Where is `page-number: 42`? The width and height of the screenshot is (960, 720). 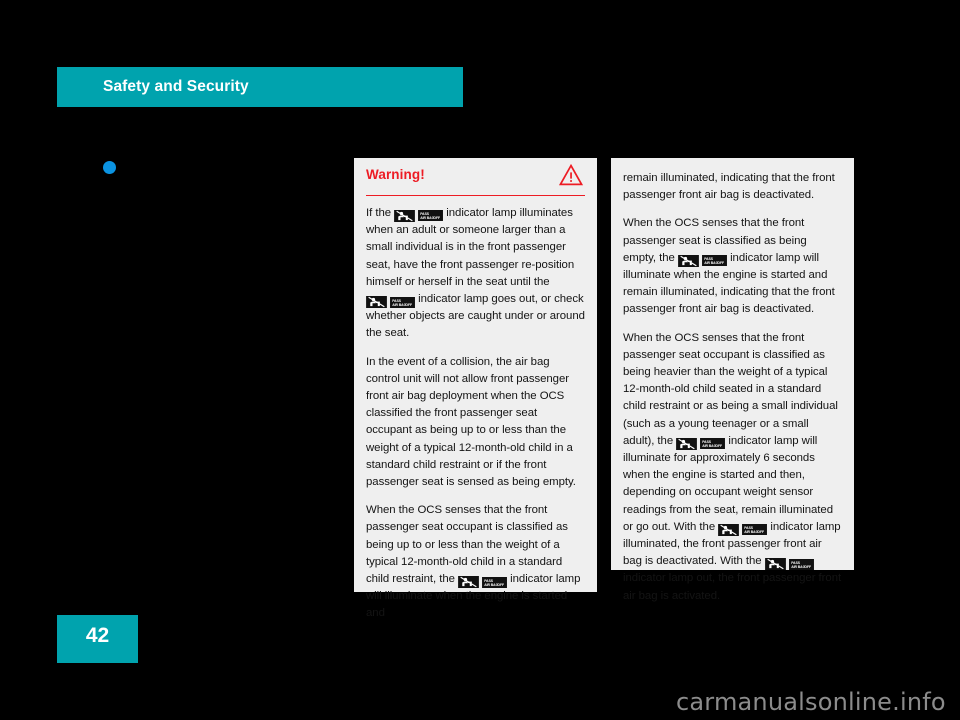 page-number: 42 is located at coordinates (97, 635).